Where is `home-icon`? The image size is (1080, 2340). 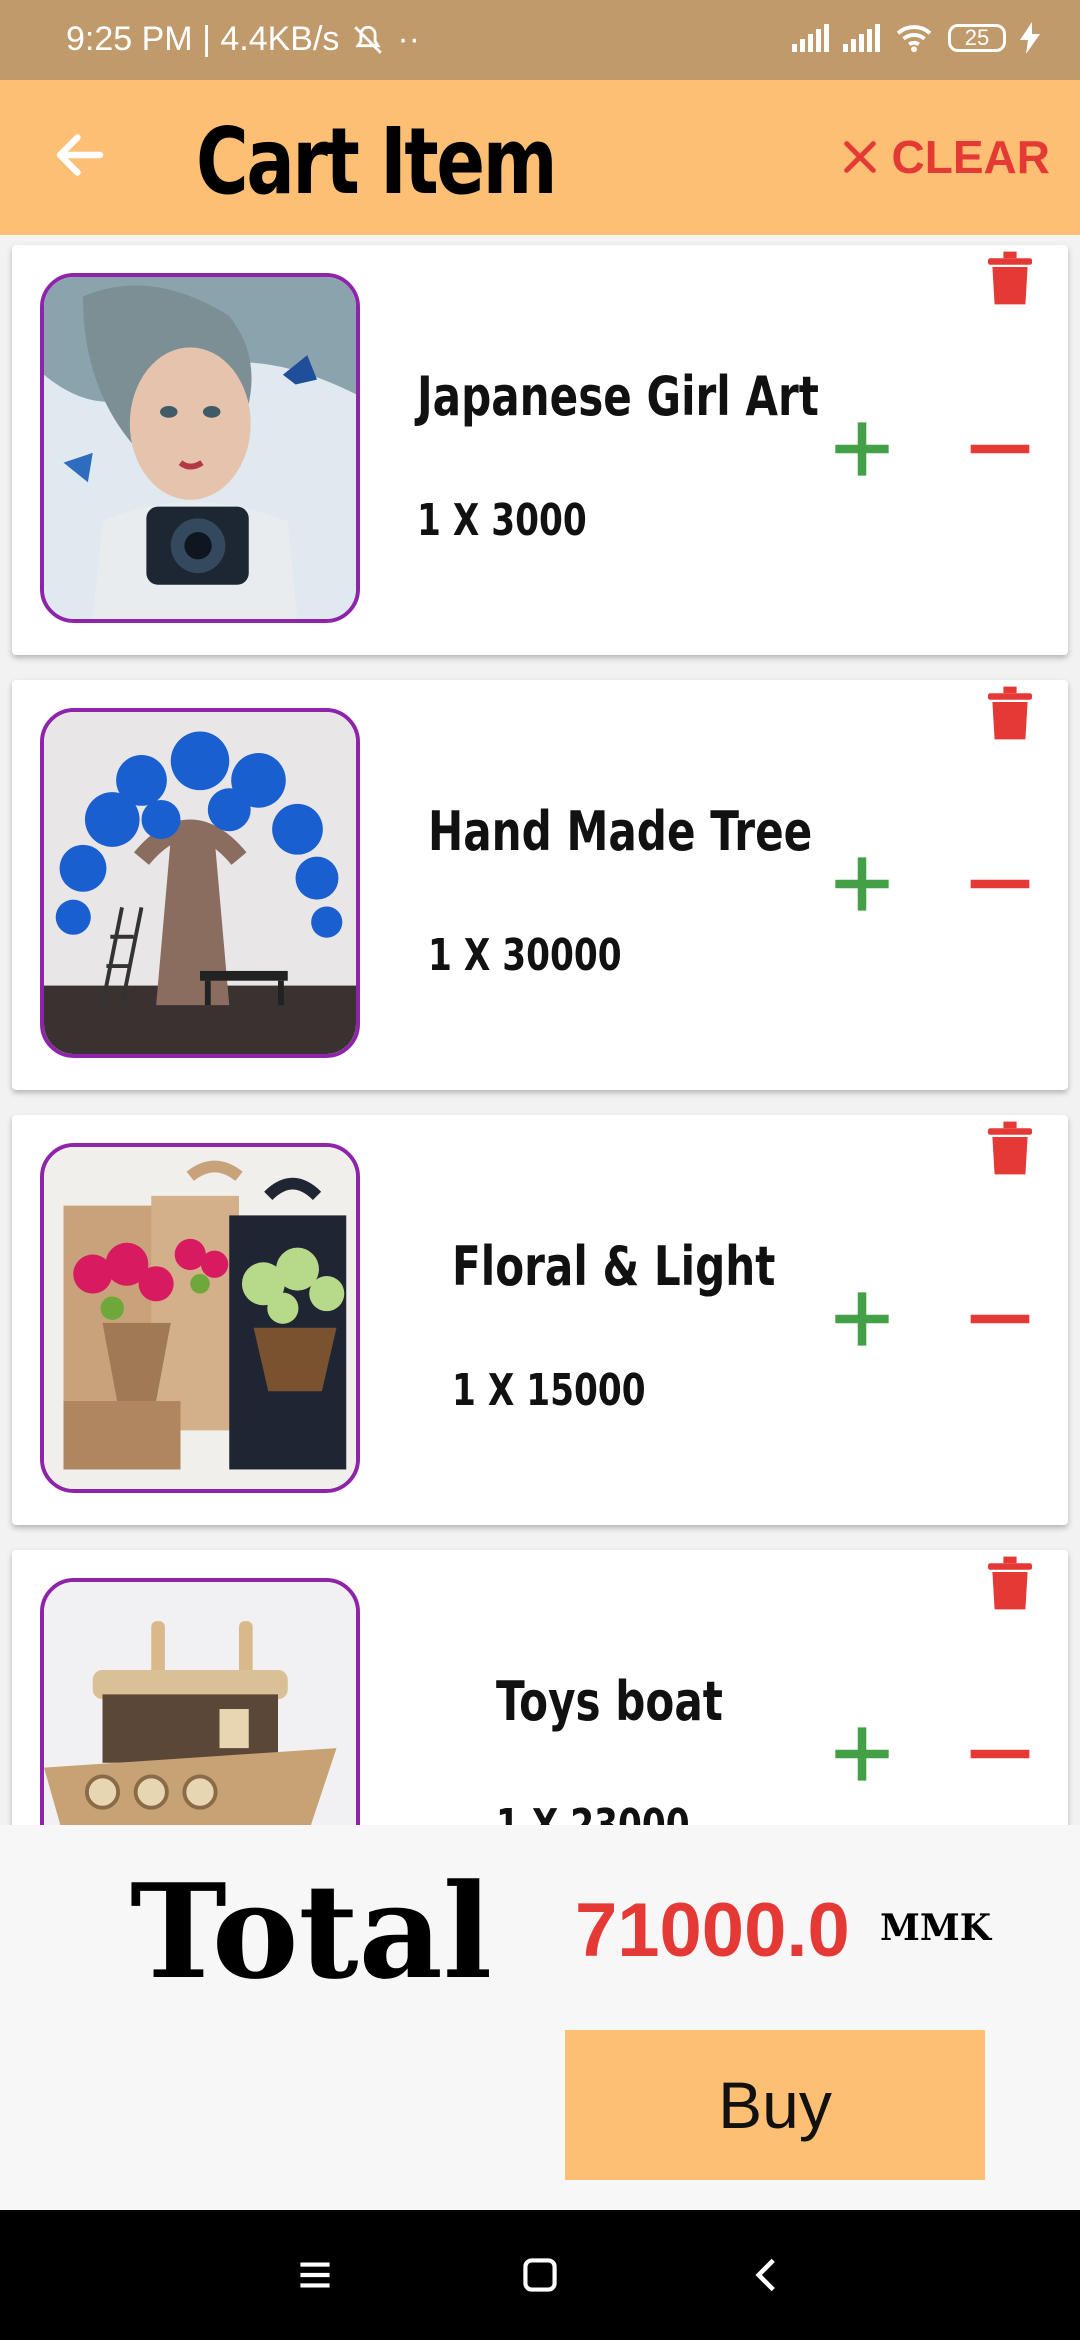 home-icon is located at coordinates (540, 2275).